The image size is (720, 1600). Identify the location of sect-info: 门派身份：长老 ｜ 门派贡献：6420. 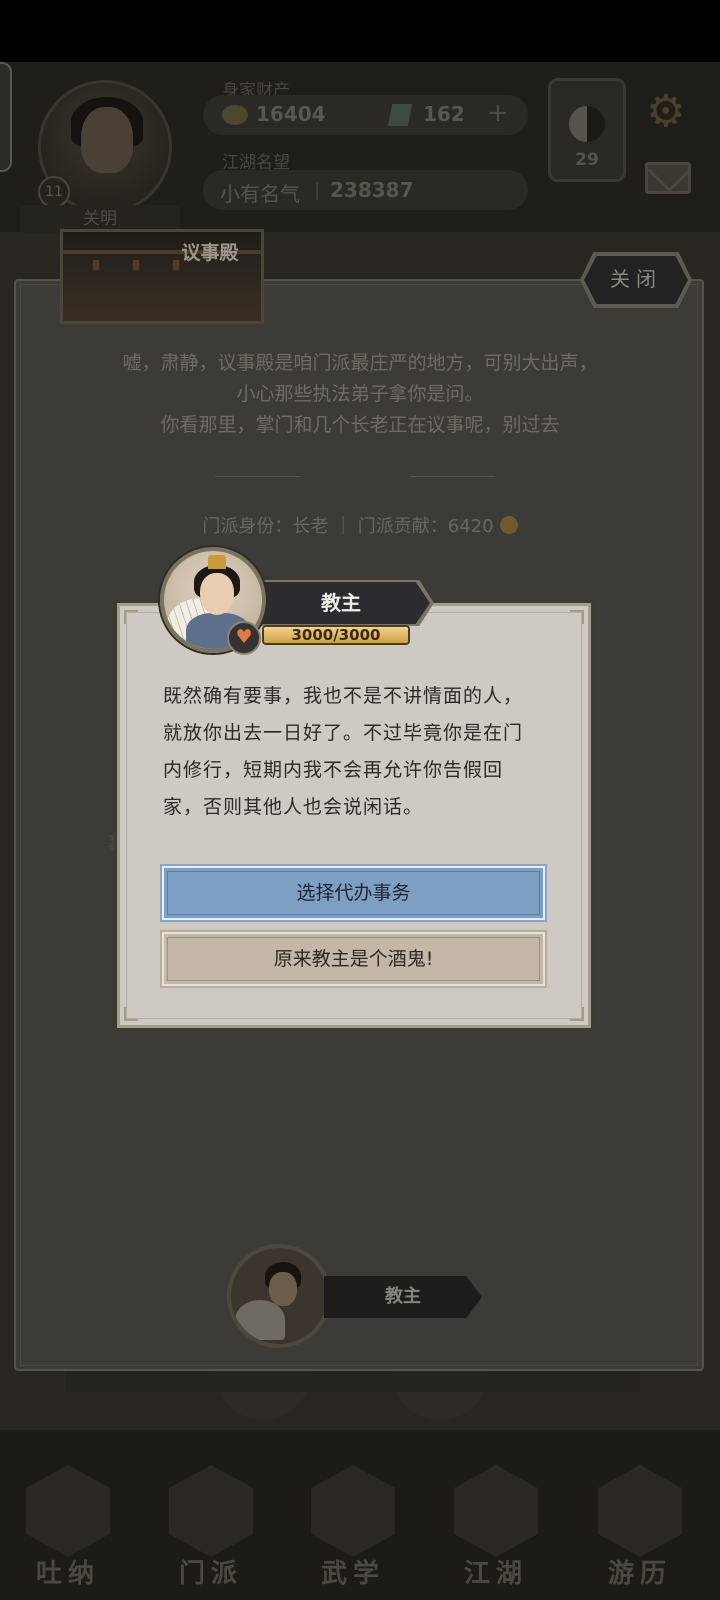
(360, 525).